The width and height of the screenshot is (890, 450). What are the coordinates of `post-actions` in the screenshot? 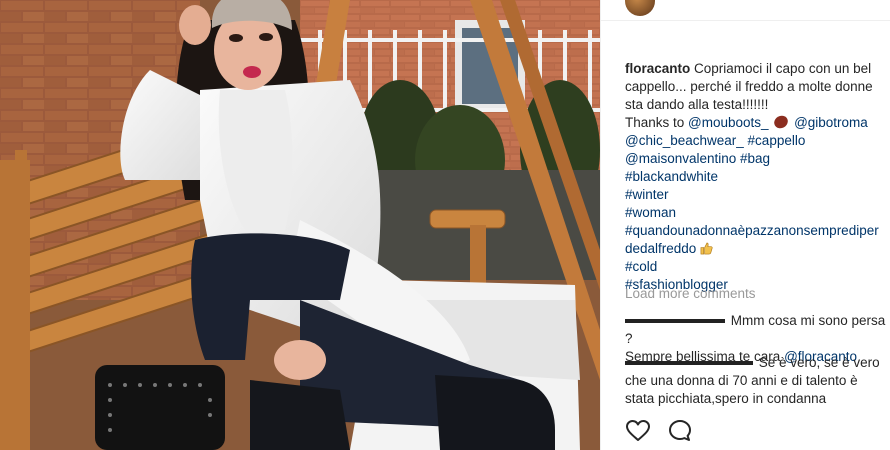 It's located at (665, 431).